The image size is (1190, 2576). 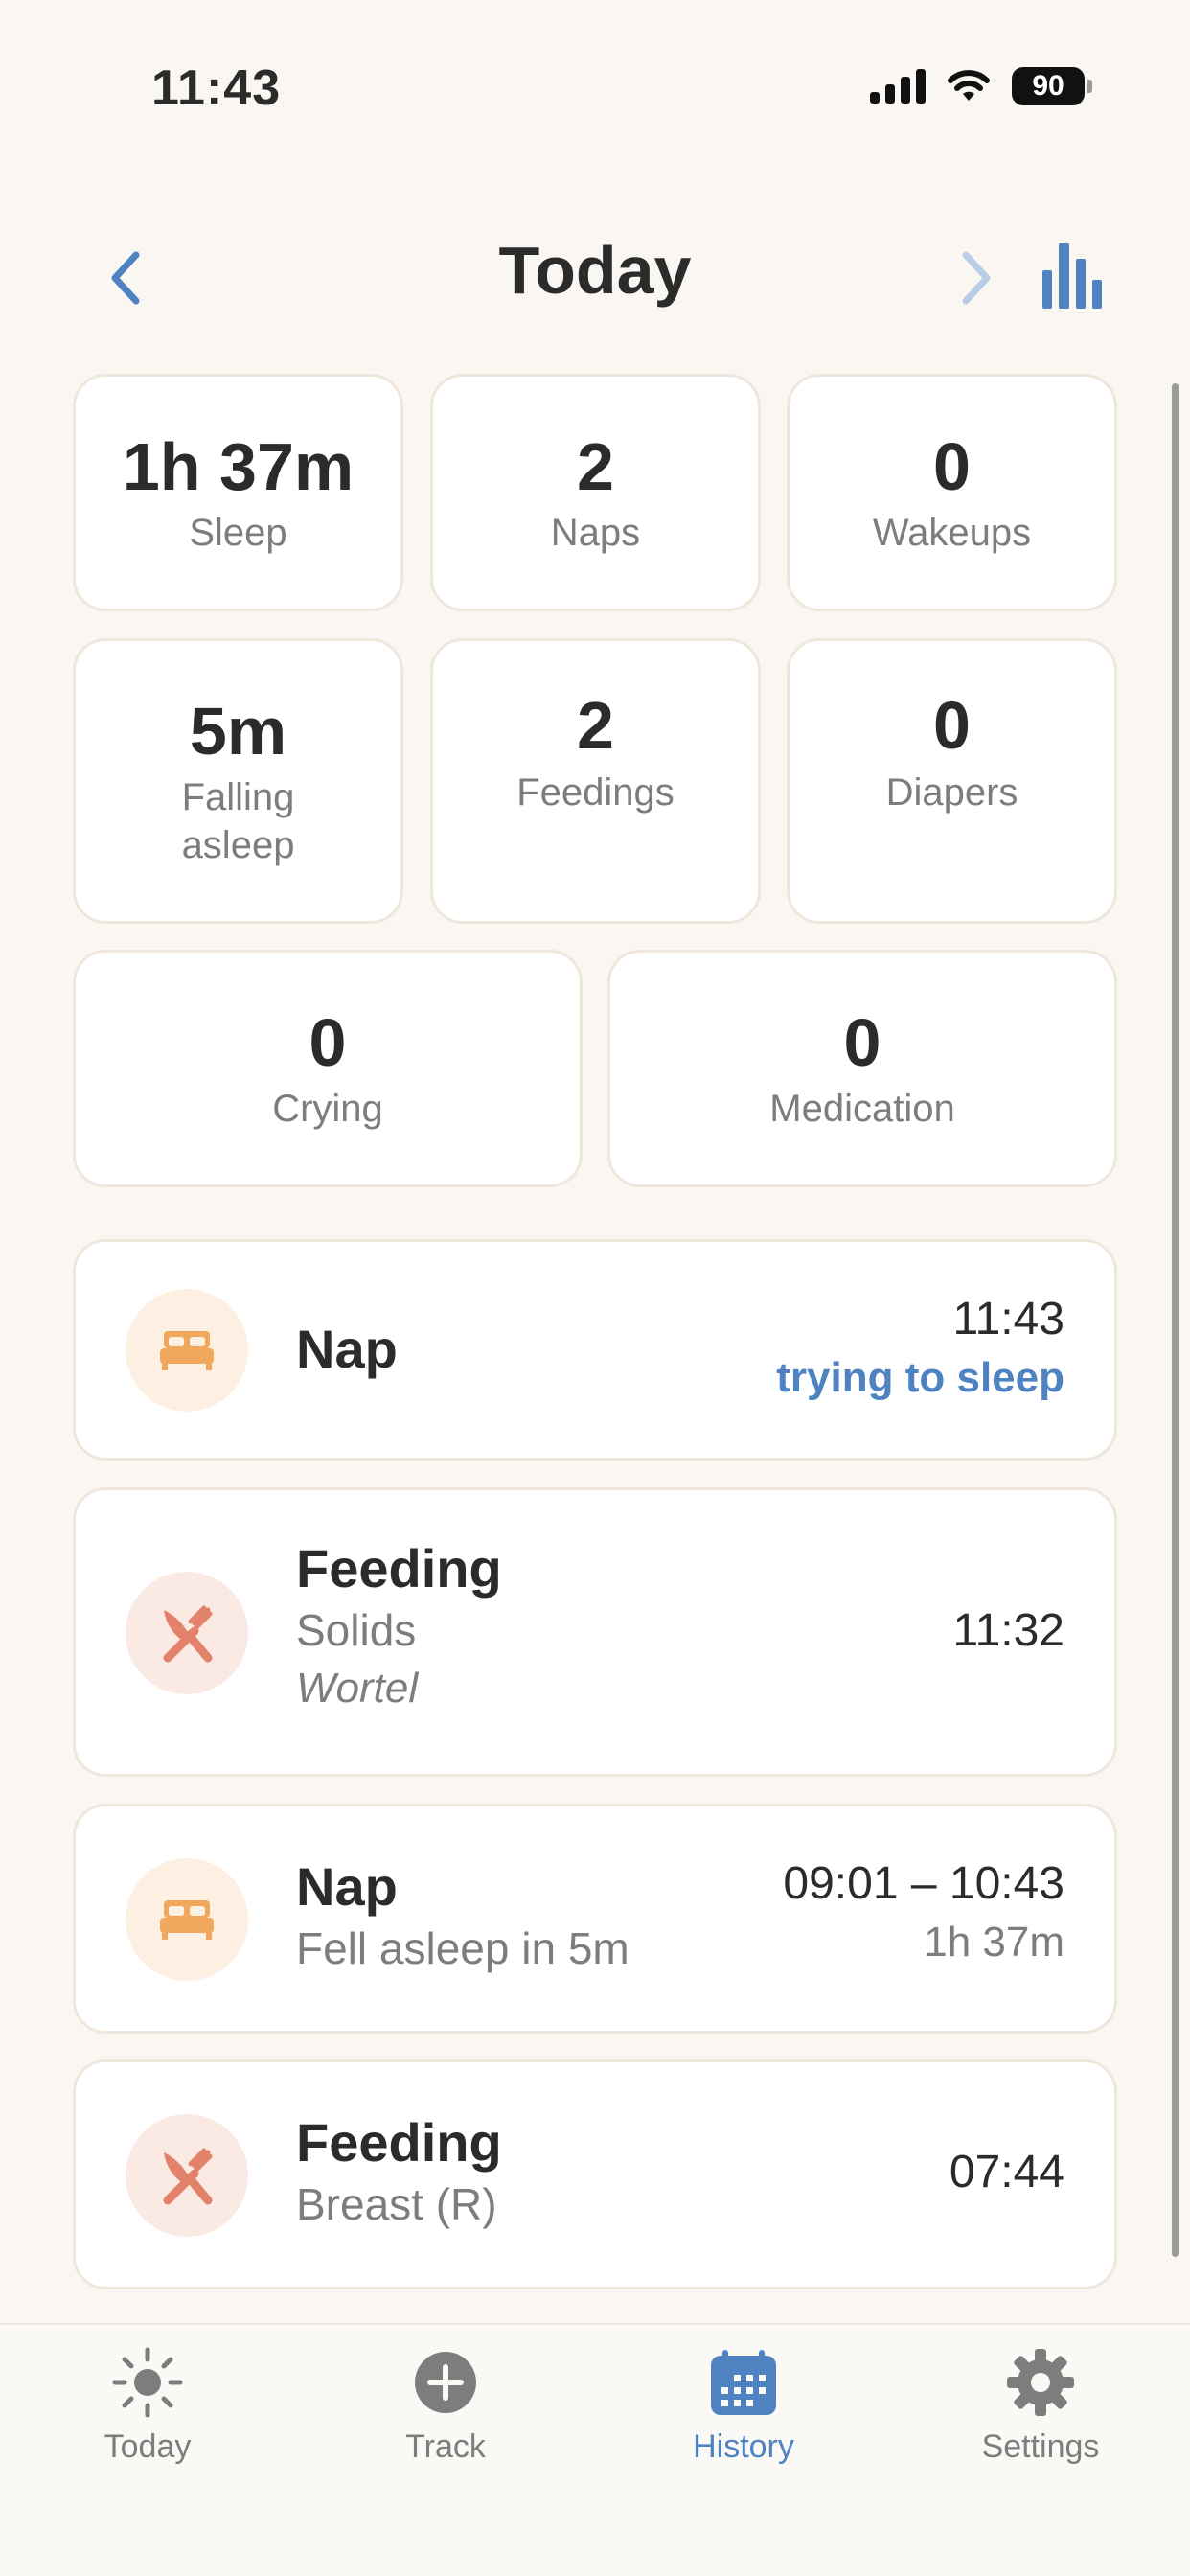 I want to click on chart-button, so click(x=1072, y=275).